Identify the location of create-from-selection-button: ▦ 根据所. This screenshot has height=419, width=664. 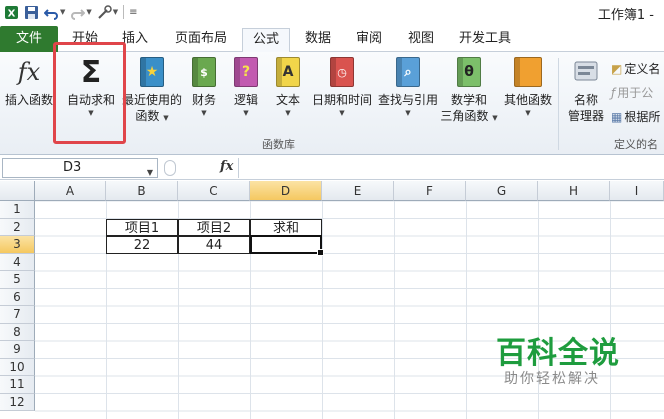
(635, 116).